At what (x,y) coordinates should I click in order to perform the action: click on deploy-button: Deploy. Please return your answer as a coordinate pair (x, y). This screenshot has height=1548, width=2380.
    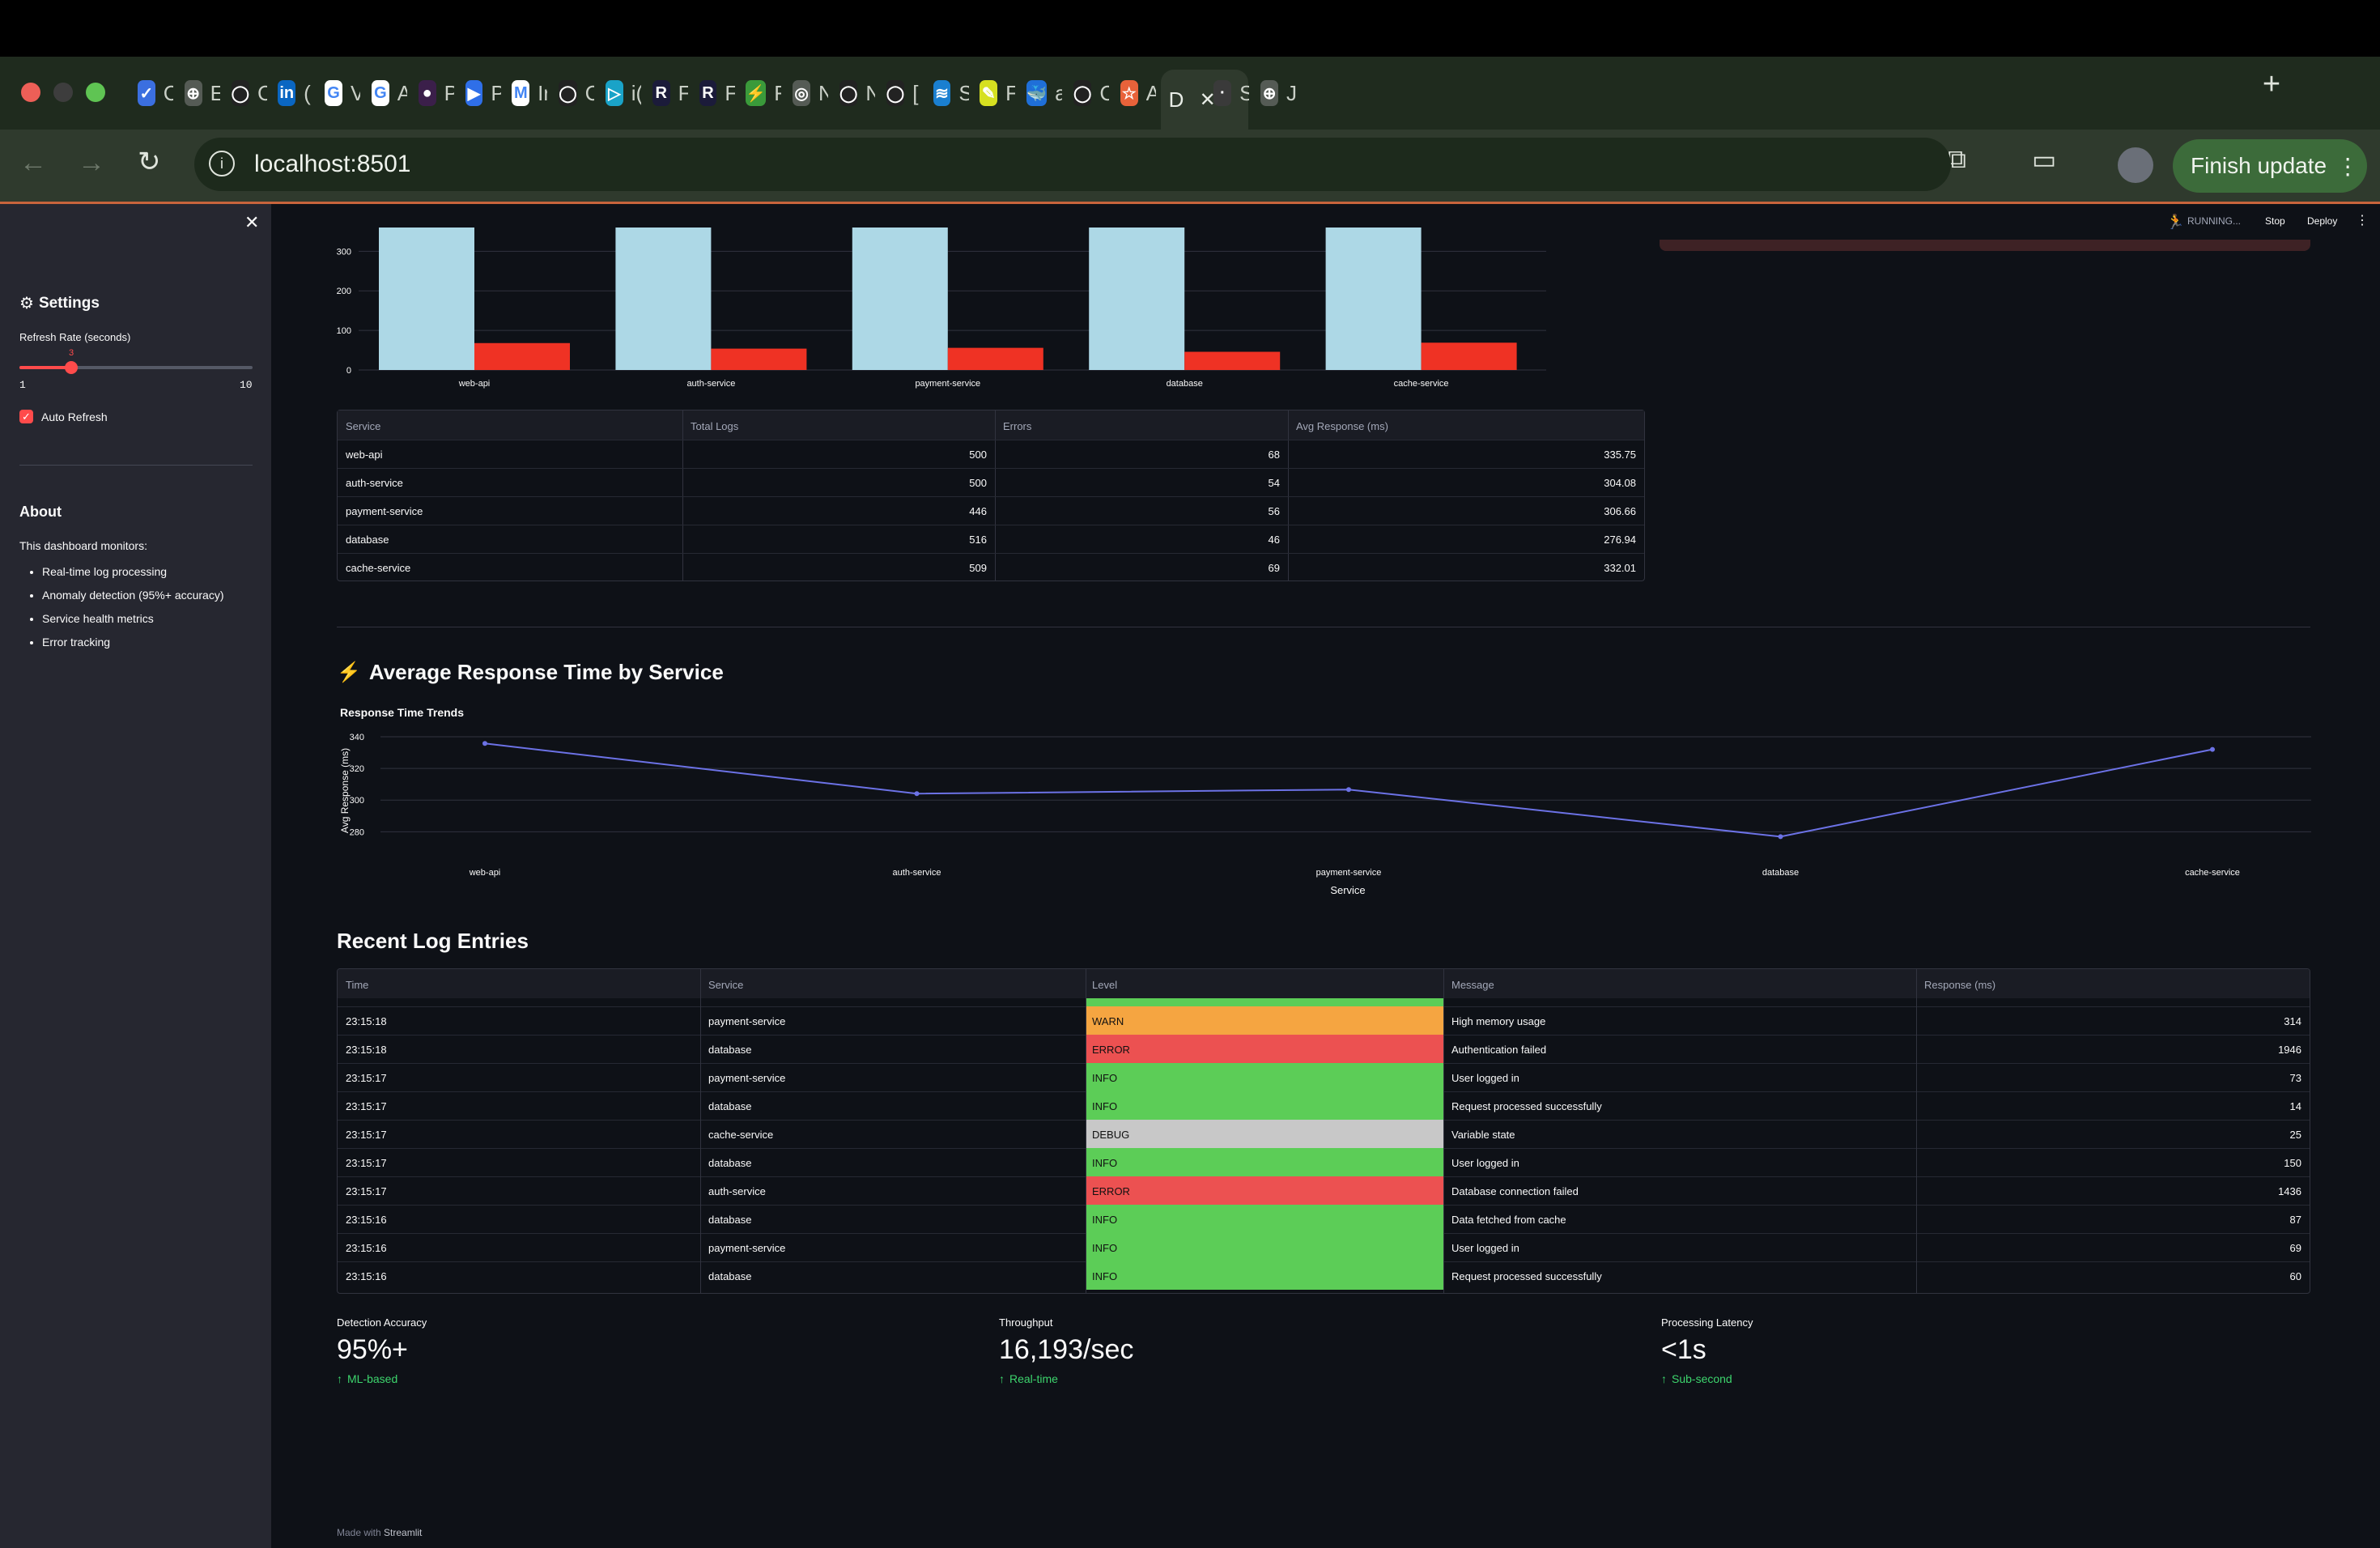
    Looking at the image, I should click on (2322, 221).